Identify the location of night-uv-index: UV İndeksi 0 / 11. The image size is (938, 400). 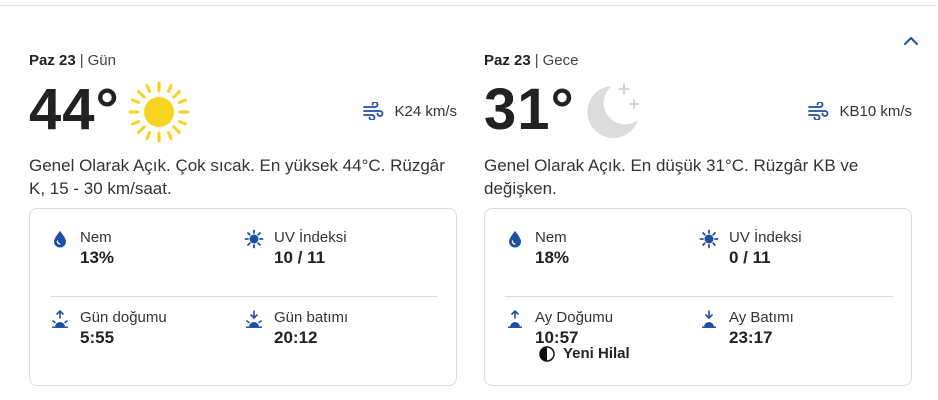
(750, 249).